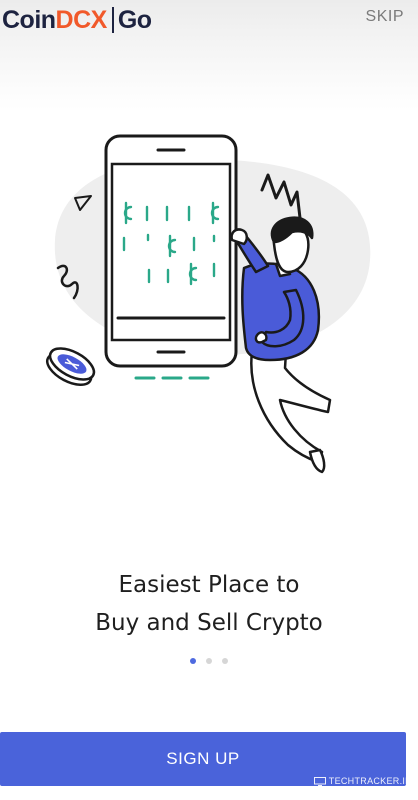  I want to click on coindcx-go-logo: Coin DCX Go, so click(77, 20).